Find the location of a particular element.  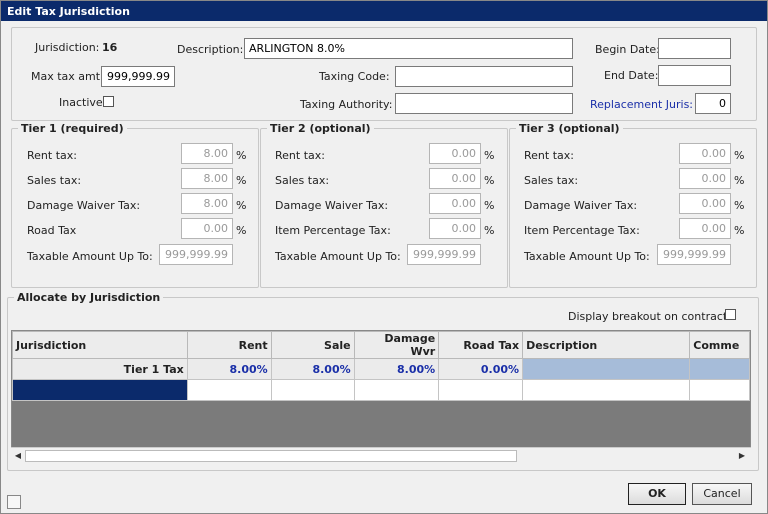

cancel-button: Cancel is located at coordinates (722, 494).